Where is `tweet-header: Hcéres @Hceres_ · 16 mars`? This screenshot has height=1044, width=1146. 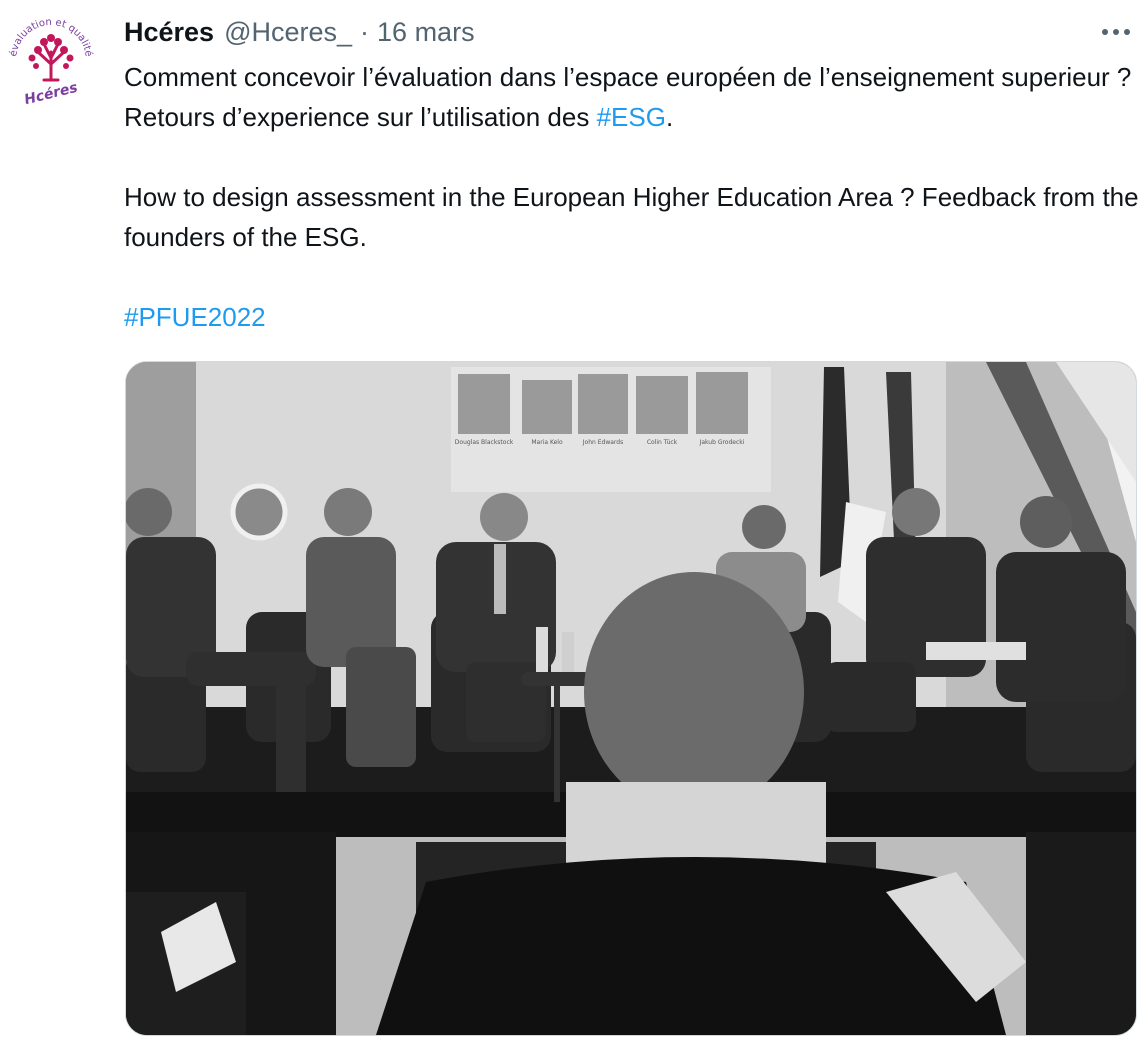 tweet-header: Hcéres @Hceres_ · 16 mars is located at coordinates (299, 32).